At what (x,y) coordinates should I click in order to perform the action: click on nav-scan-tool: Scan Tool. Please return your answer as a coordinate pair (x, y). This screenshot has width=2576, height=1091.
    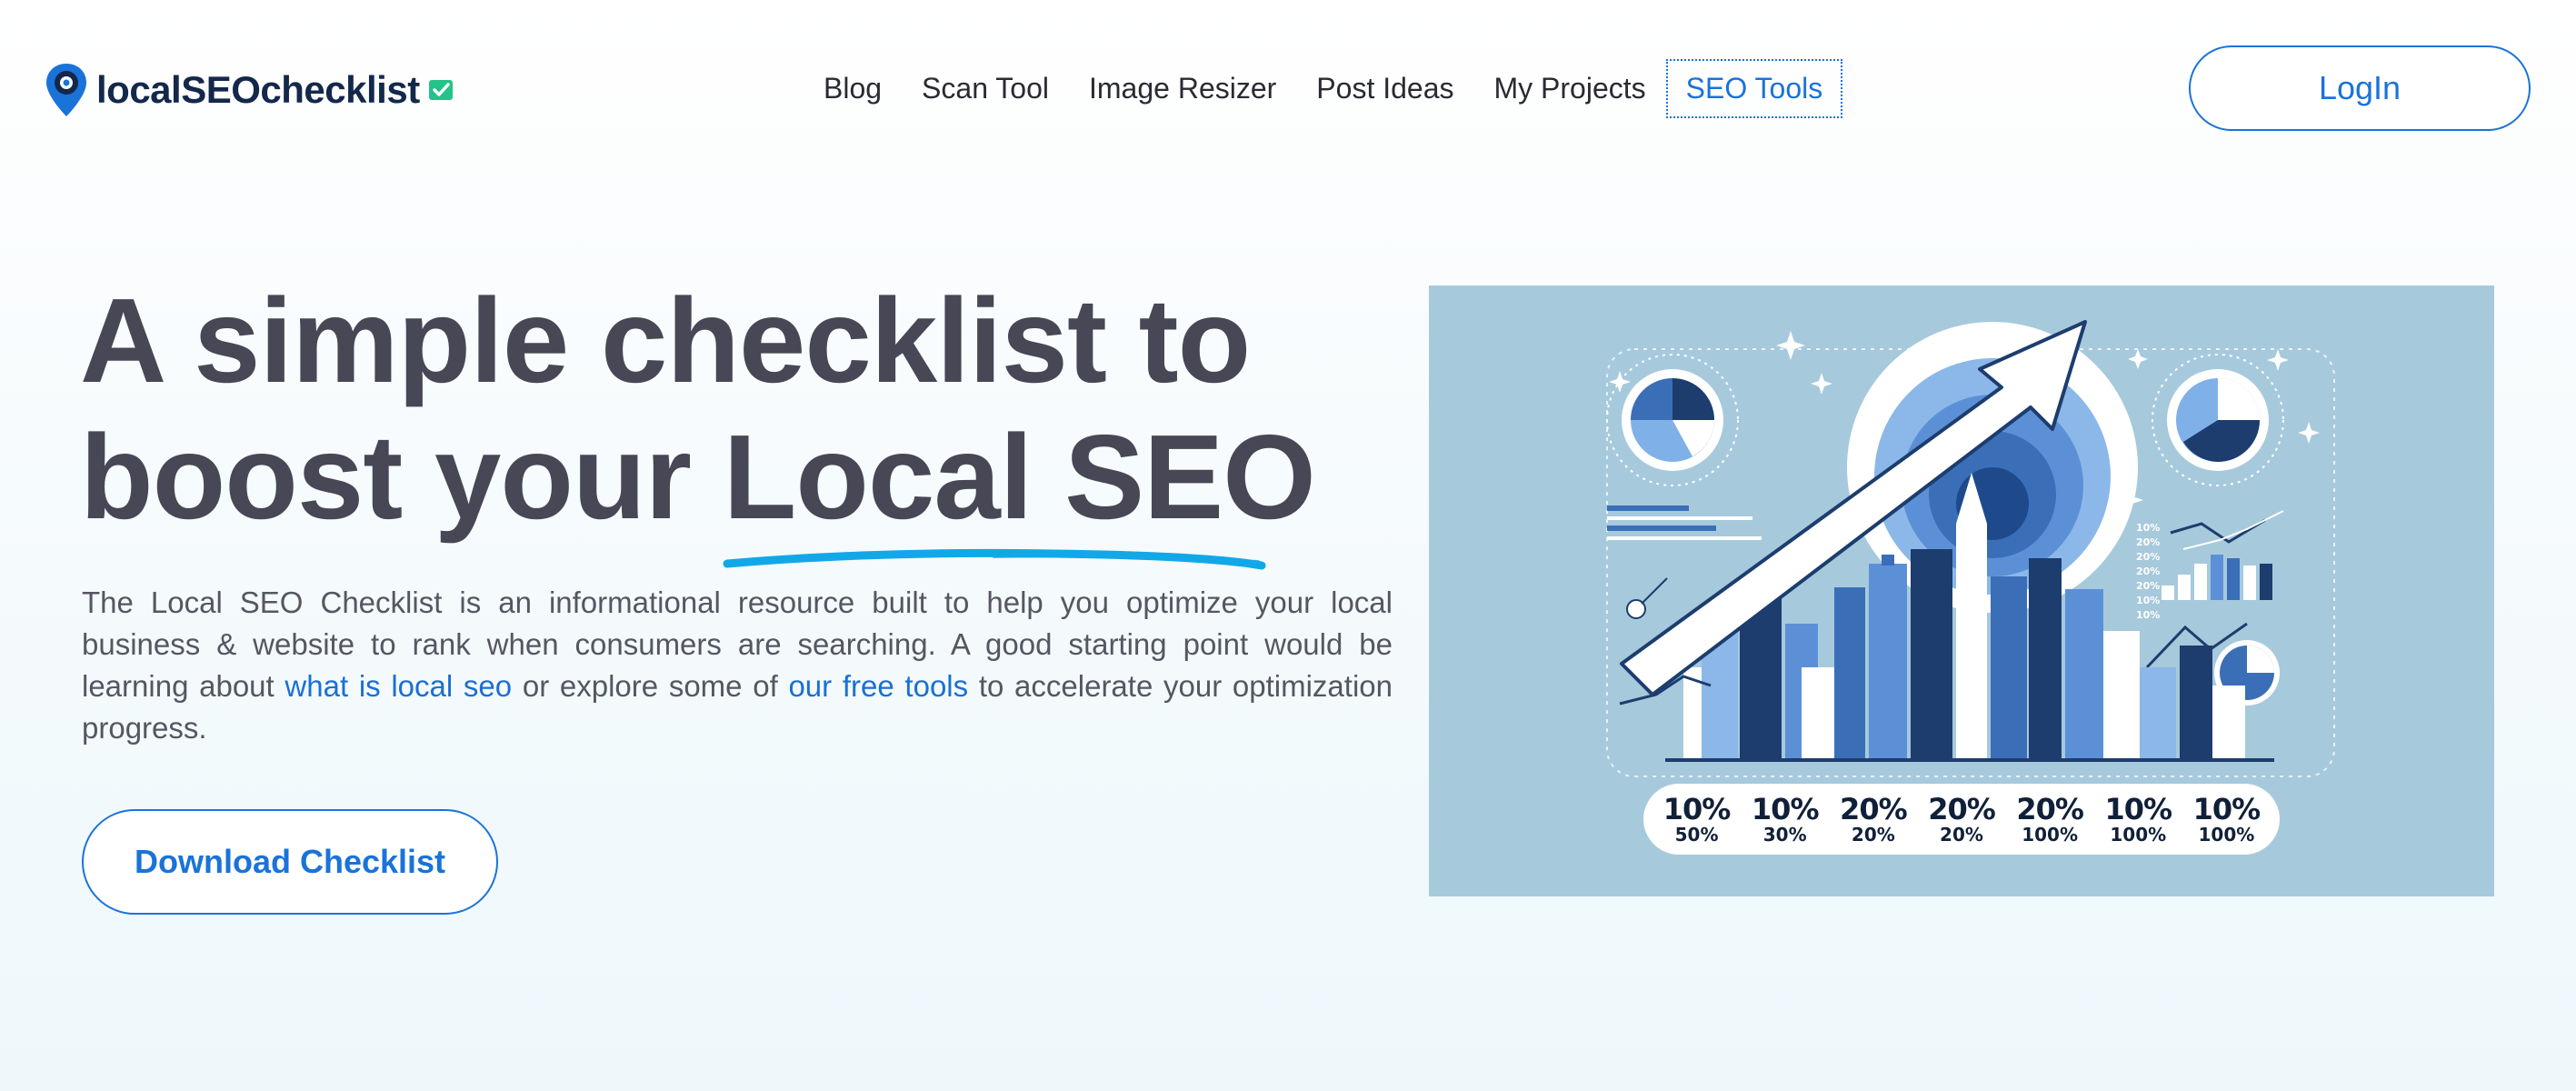
    Looking at the image, I should click on (986, 88).